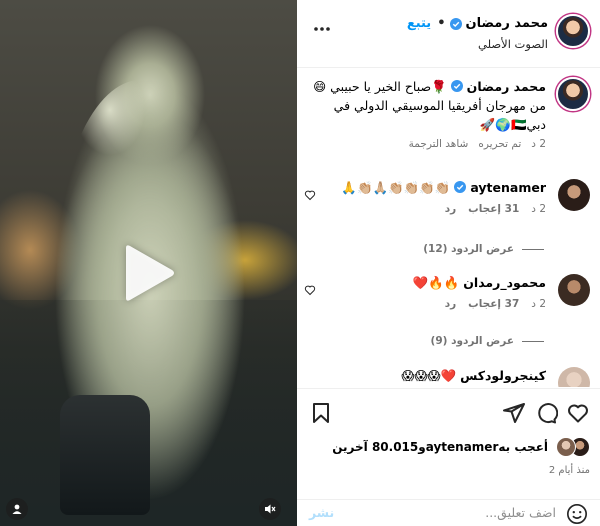 This screenshot has width=600, height=526. What do you see at coordinates (429, 375) in the screenshot?
I see `comment-text: ❤️😱😱😱` at bounding box center [429, 375].